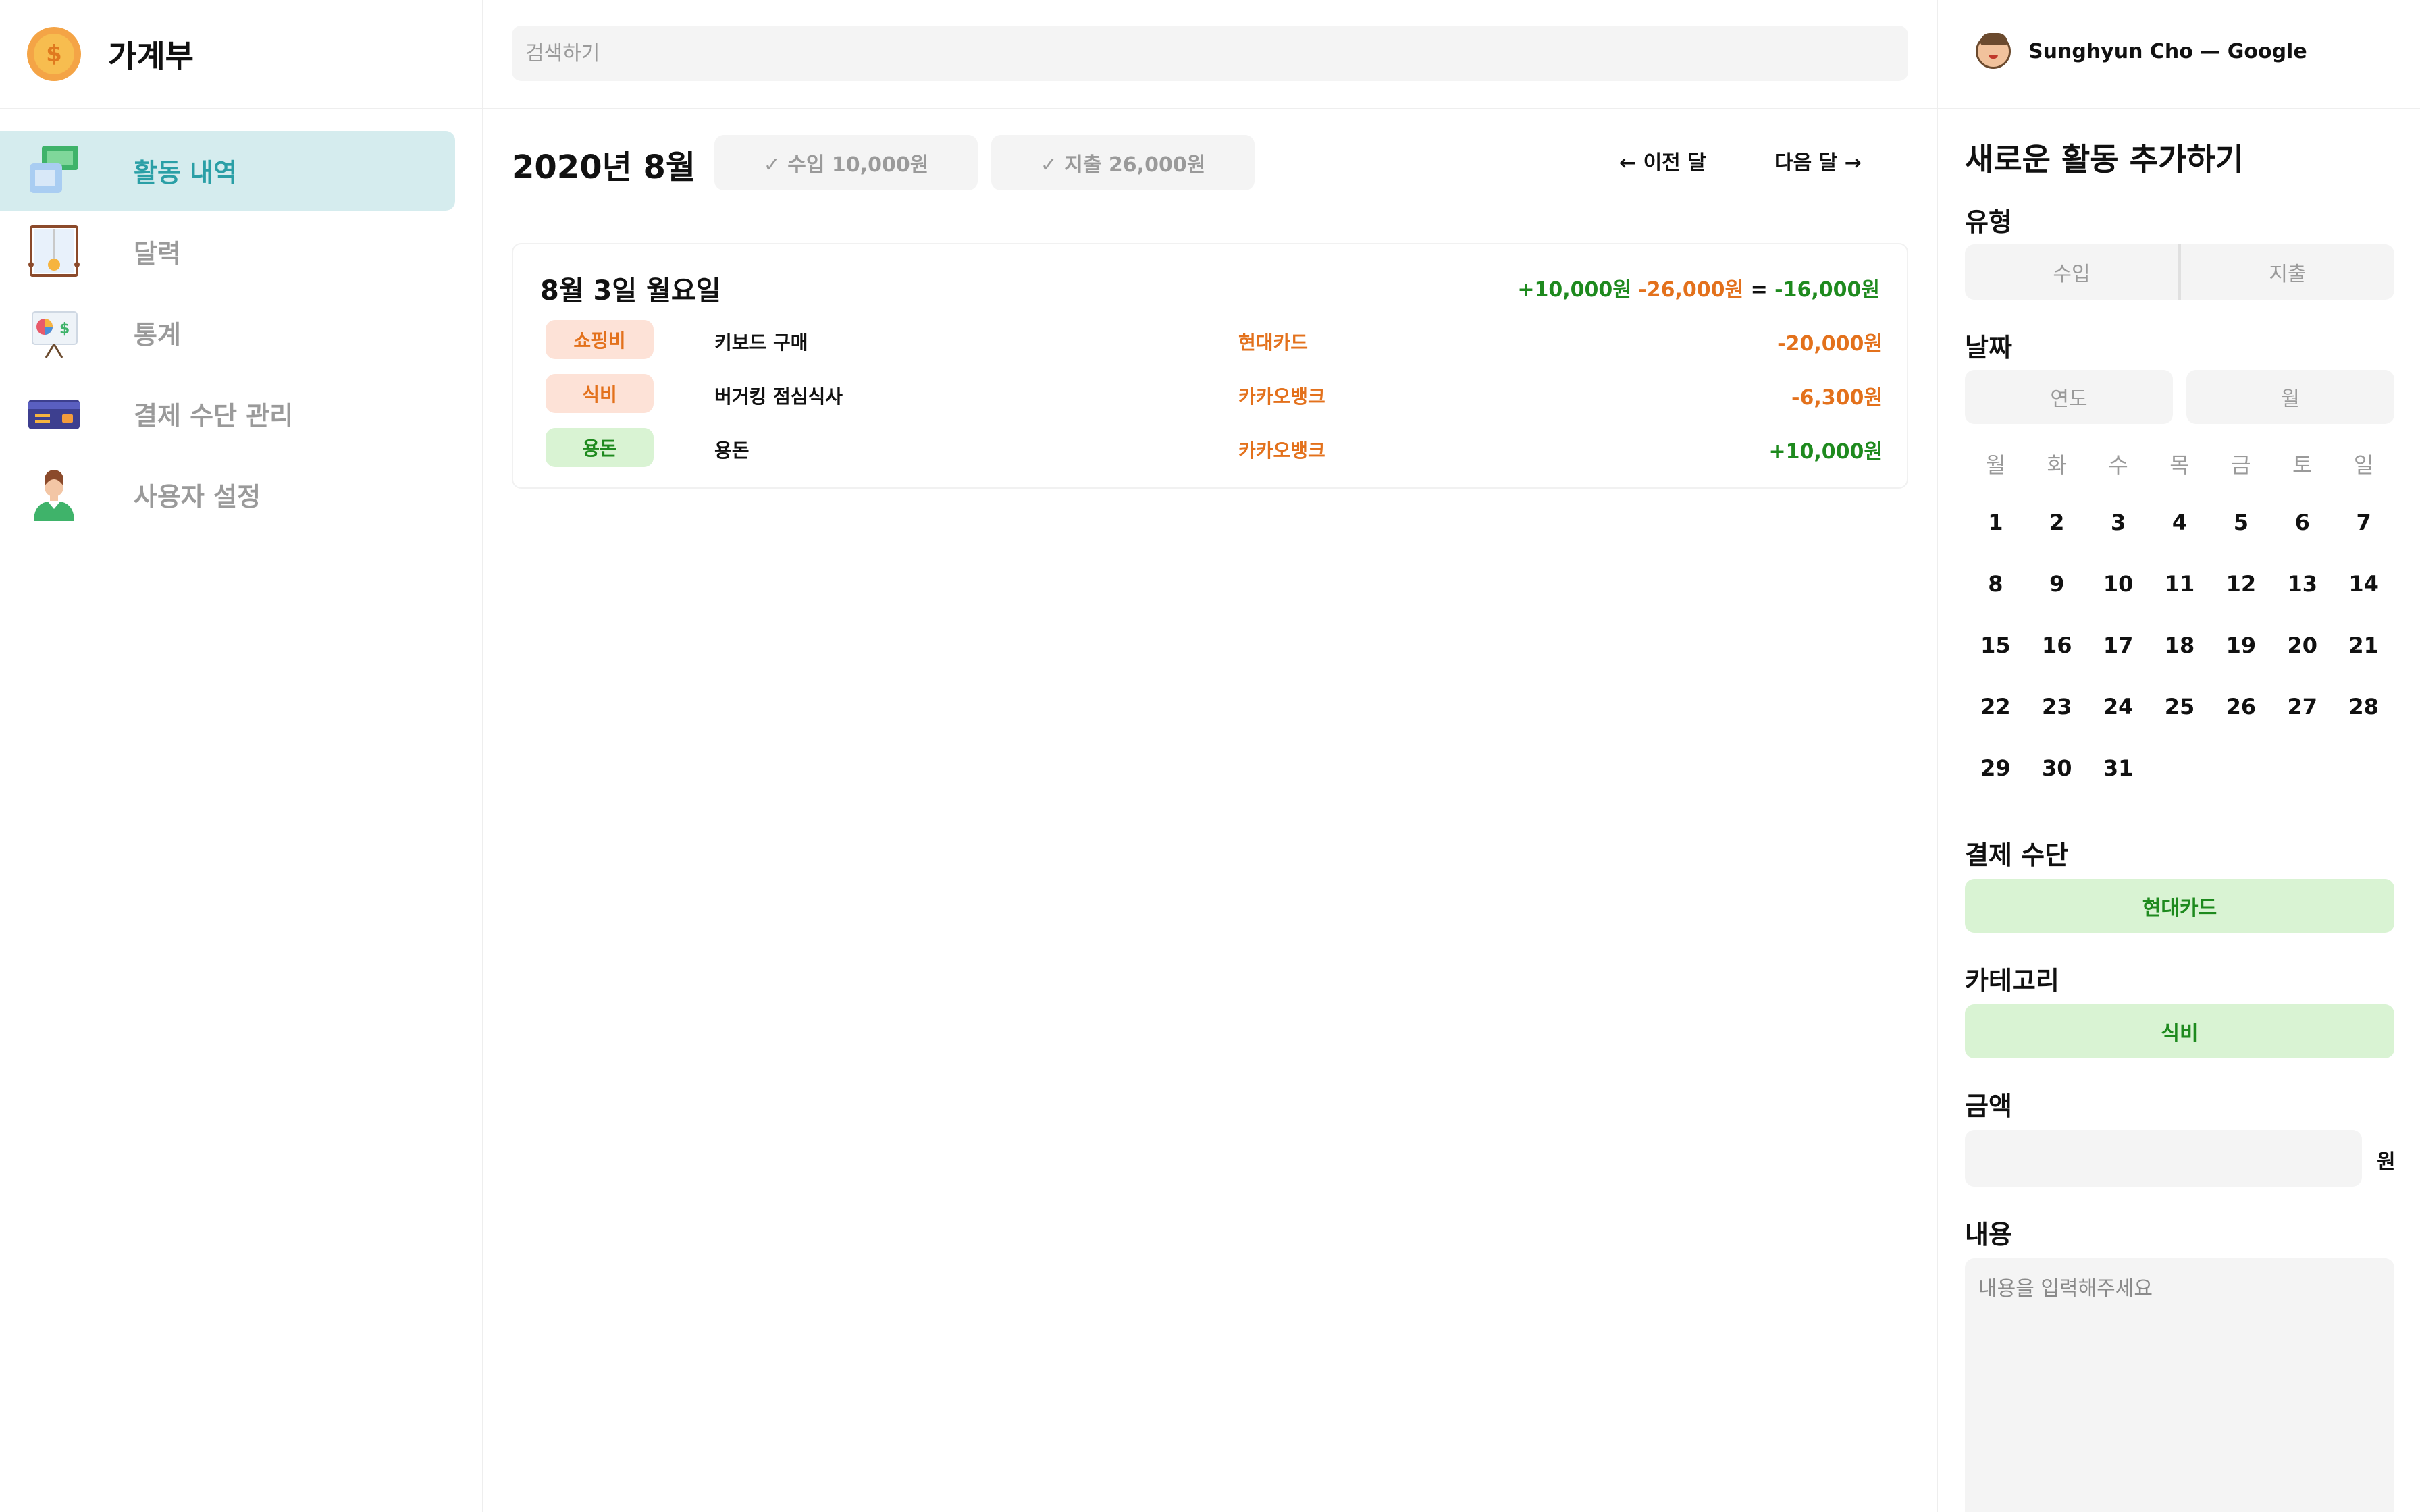  Describe the element at coordinates (1995, 786) in the screenshot. I see `calendar-day: 29` at that location.